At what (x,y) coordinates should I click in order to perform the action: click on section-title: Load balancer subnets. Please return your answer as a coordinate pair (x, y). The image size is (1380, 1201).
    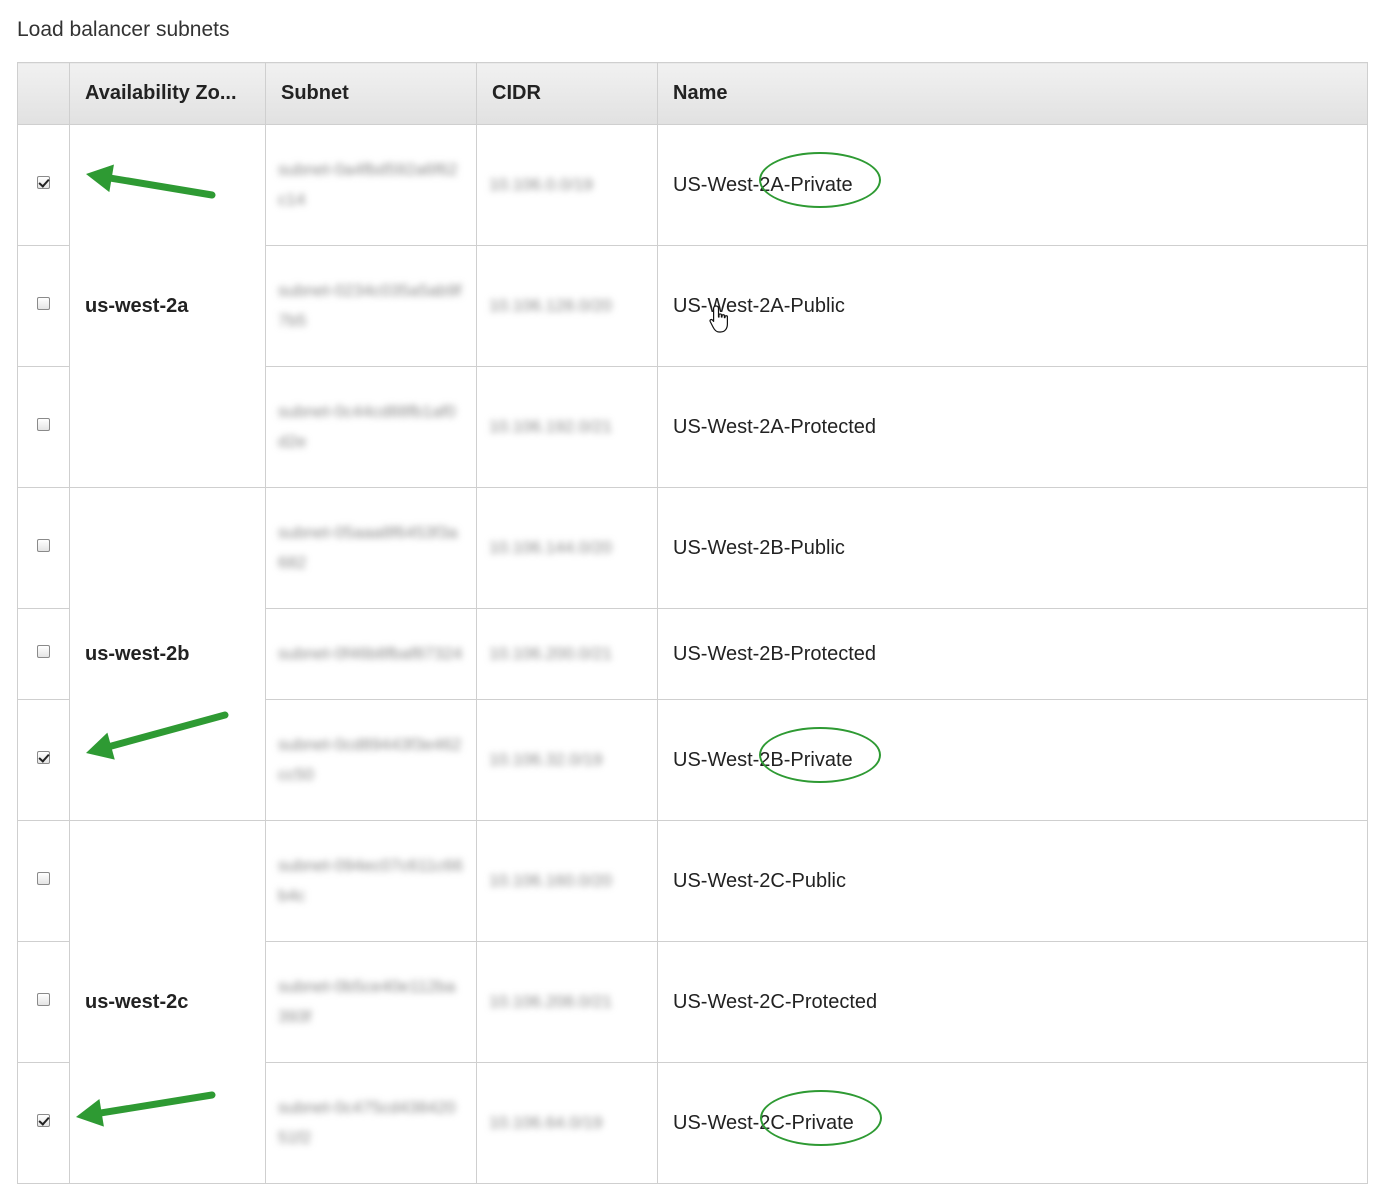
    Looking at the image, I should click on (123, 29).